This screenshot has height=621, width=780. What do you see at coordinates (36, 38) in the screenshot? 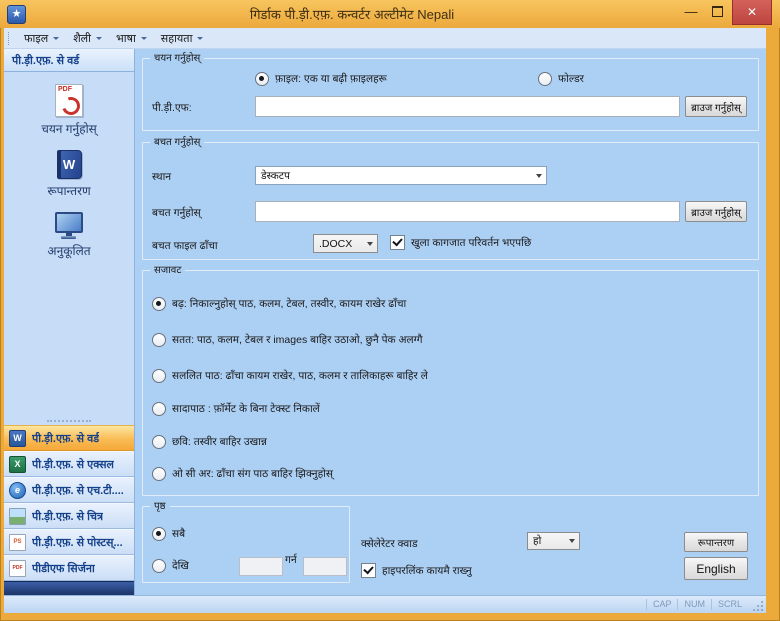
I see `menu-file-label: फाइल` at bounding box center [36, 38].